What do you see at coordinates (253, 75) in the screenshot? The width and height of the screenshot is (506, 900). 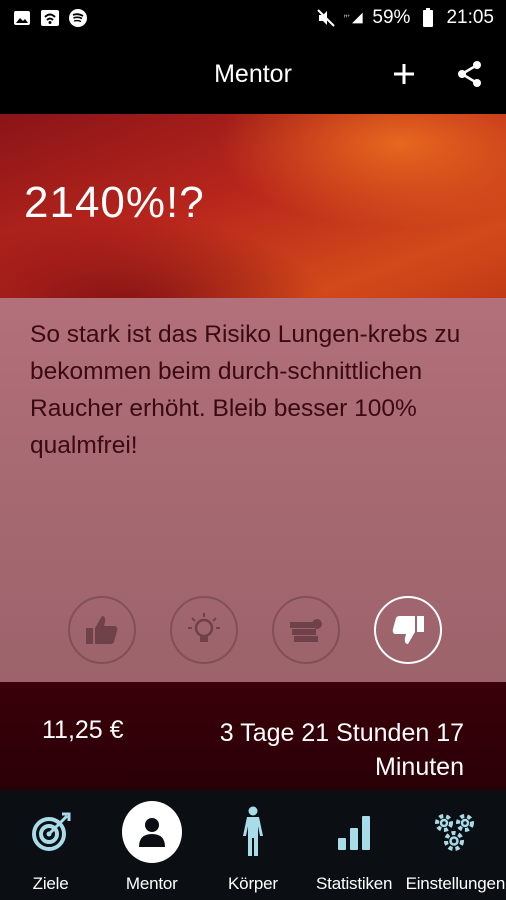 I see `app-bar: Mentor` at bounding box center [253, 75].